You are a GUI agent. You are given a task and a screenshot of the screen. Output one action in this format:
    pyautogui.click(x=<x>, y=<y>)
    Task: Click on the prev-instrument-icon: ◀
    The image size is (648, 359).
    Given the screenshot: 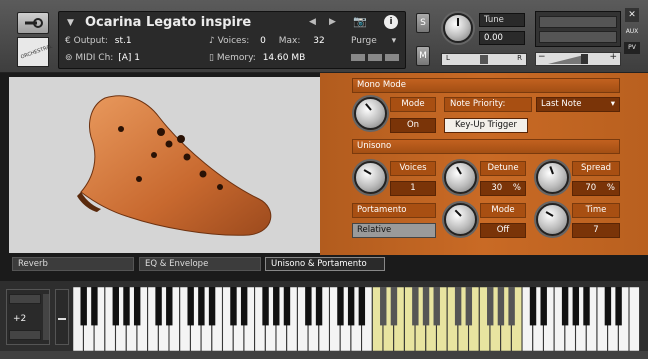 What is the action you would take?
    pyautogui.click(x=312, y=22)
    